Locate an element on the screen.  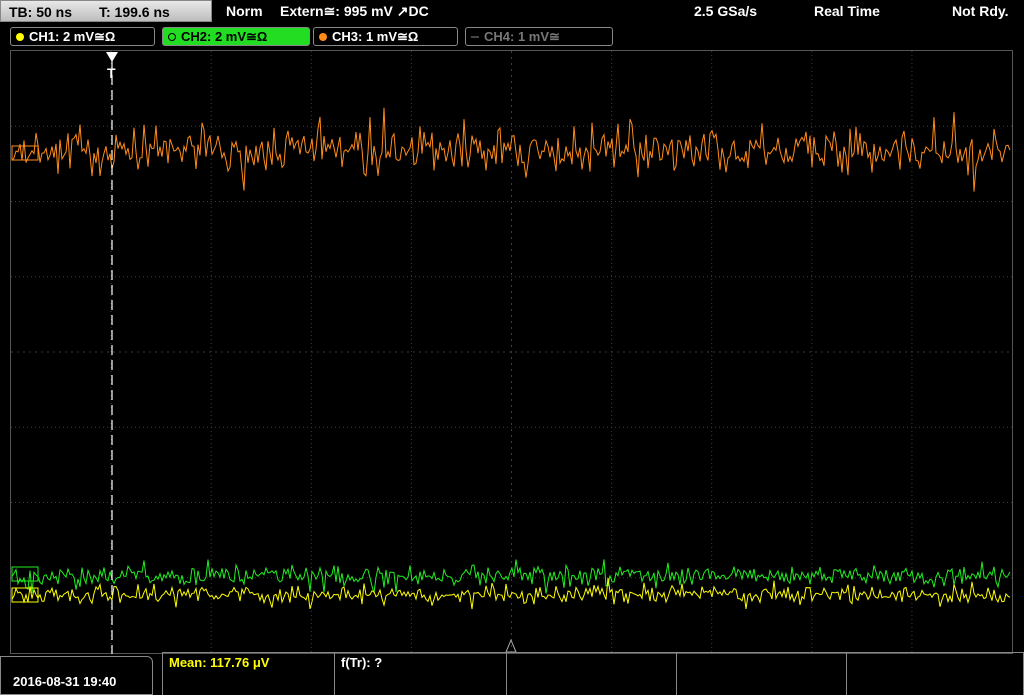
freq-value: f(Tr): ? is located at coordinates (362, 662).